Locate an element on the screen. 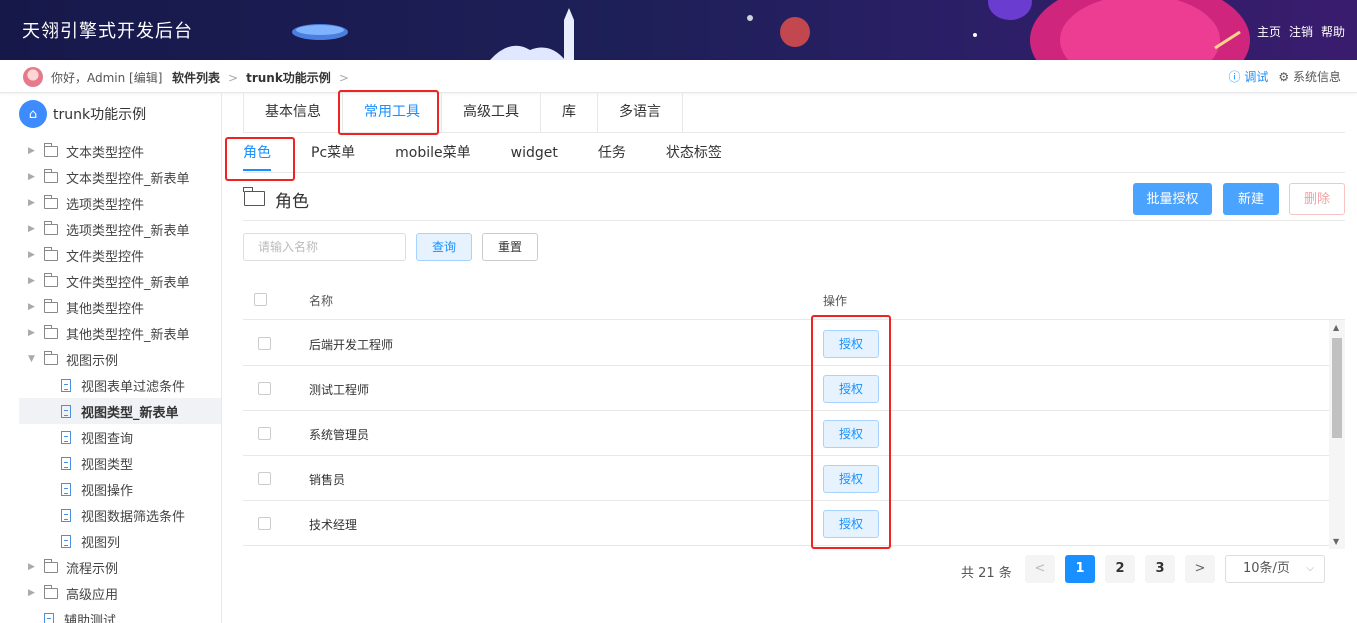  tab-basic-info: 基本信息 is located at coordinates (293, 112).